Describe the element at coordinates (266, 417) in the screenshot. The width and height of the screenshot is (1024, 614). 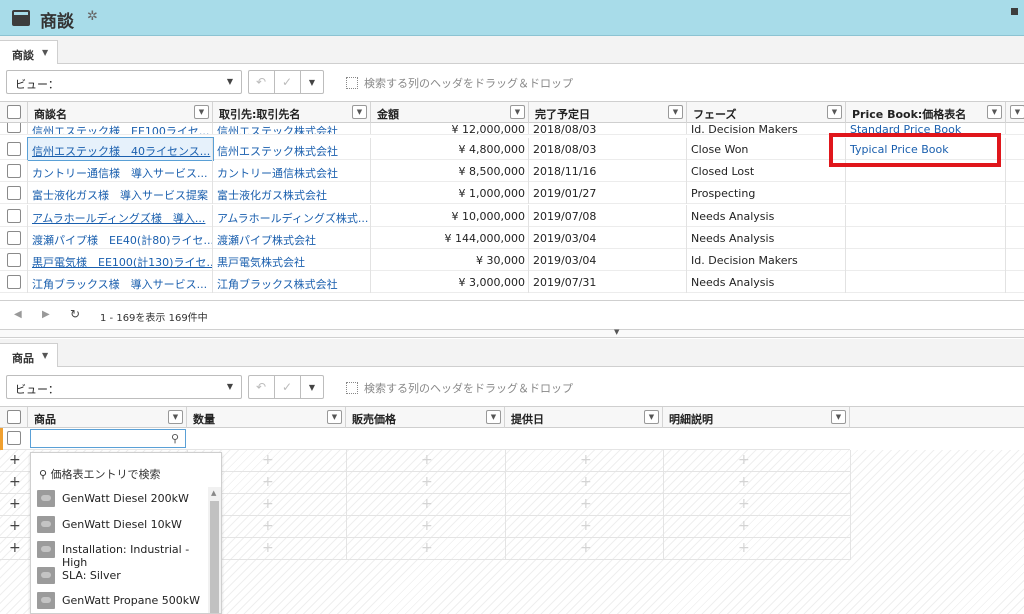
I see `column-header-quantity: 数量 ▼` at that location.